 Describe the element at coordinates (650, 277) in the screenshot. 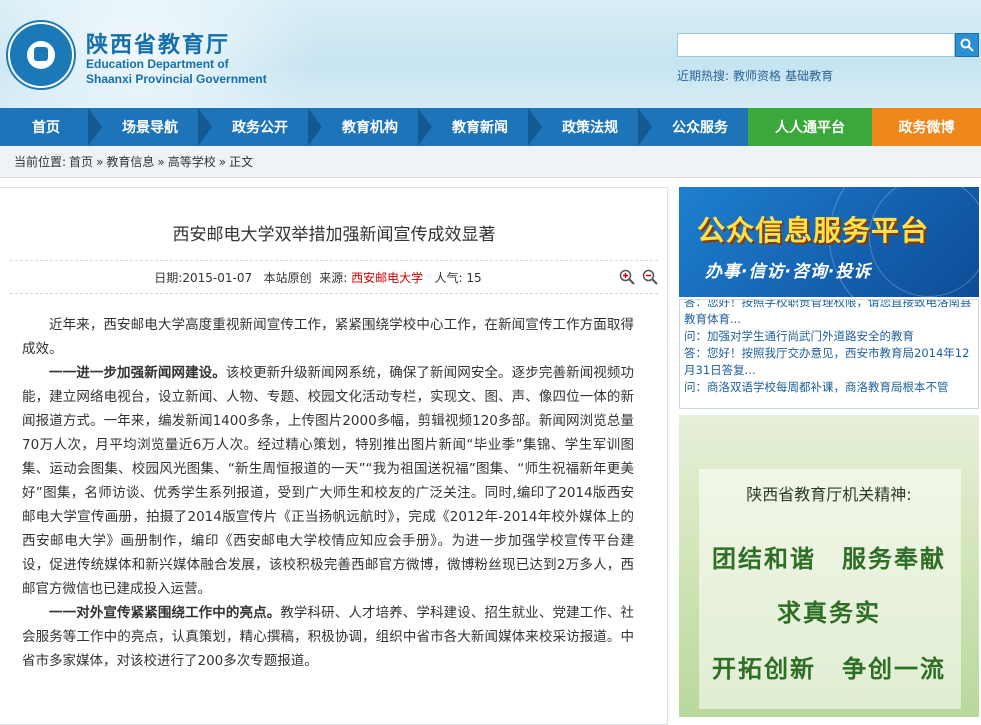

I see `zoom-out-icon` at that location.